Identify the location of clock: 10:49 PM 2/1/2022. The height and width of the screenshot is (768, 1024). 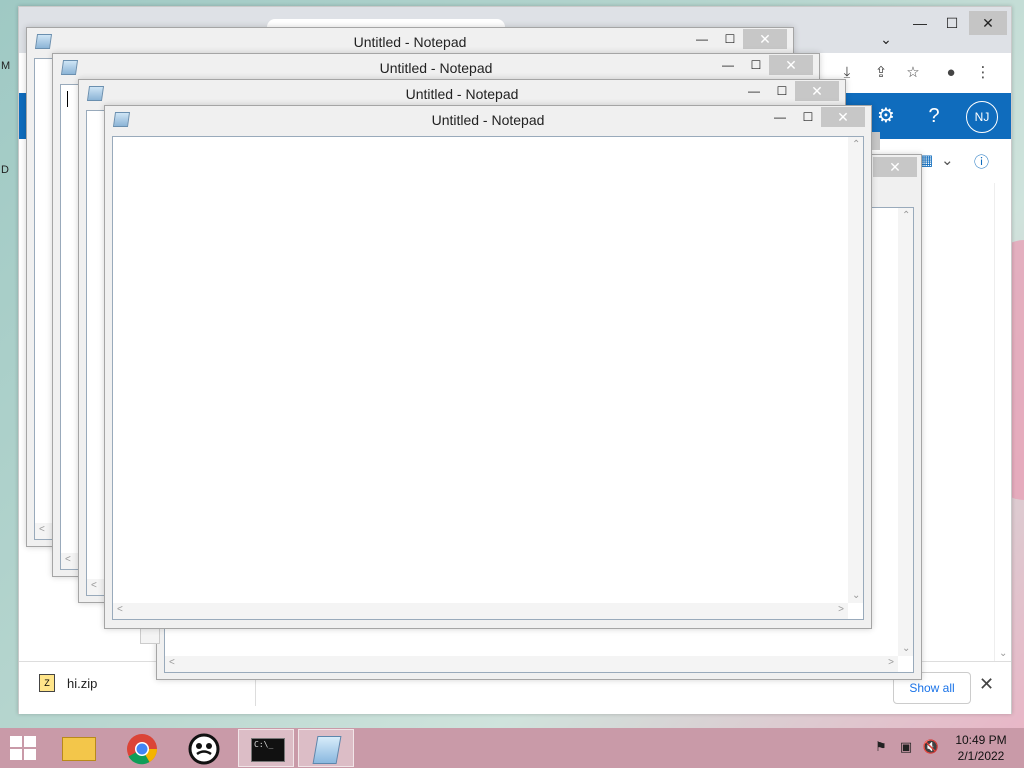
(981, 748).